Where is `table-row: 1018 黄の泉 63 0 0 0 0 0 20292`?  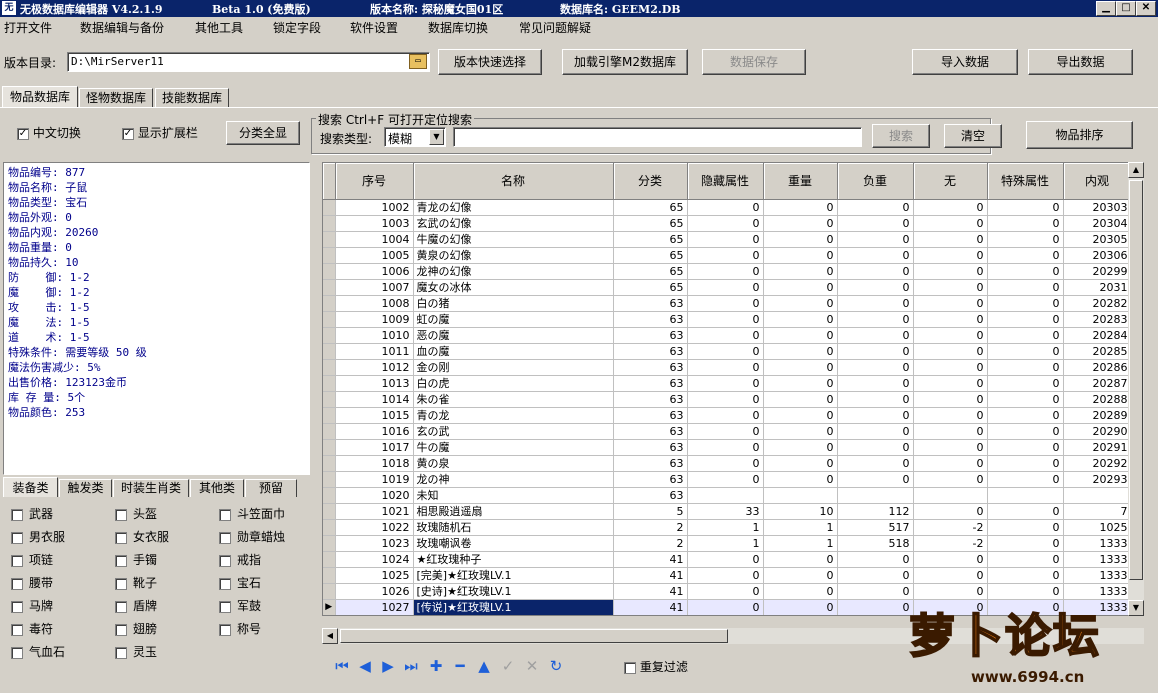 table-row: 1018 黄の泉 63 0 0 0 0 0 20292 is located at coordinates (727, 463).